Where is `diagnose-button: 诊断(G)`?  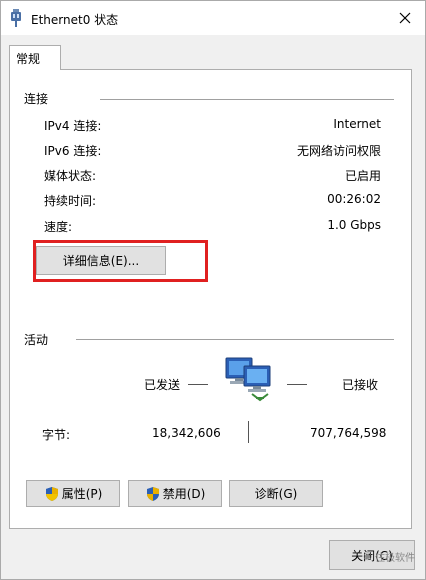 diagnose-button: 诊断(G) is located at coordinates (276, 493).